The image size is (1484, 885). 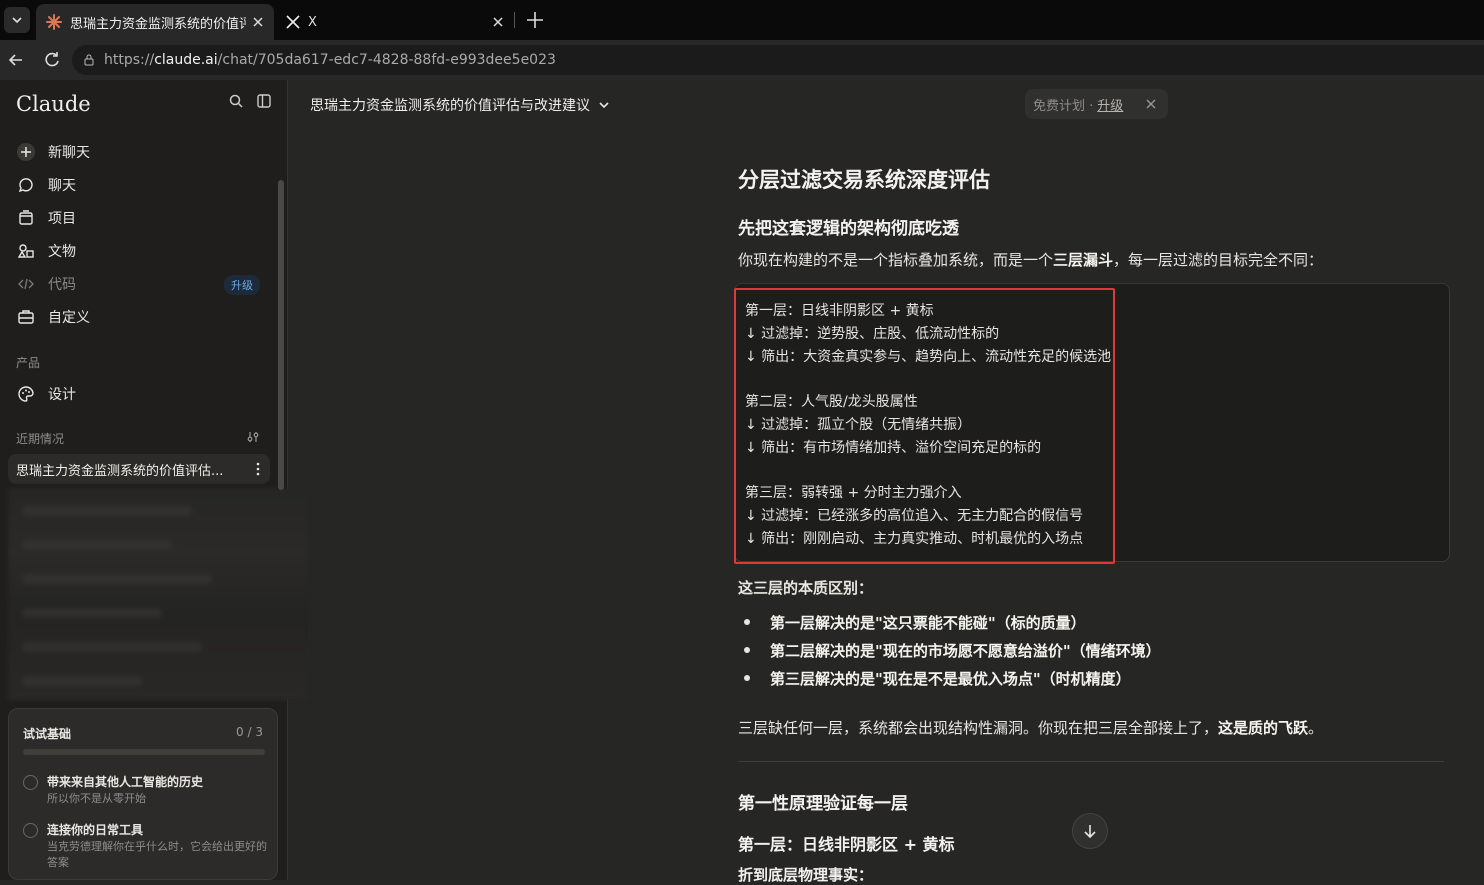 What do you see at coordinates (253, 437) in the screenshot?
I see `filter-icon` at bounding box center [253, 437].